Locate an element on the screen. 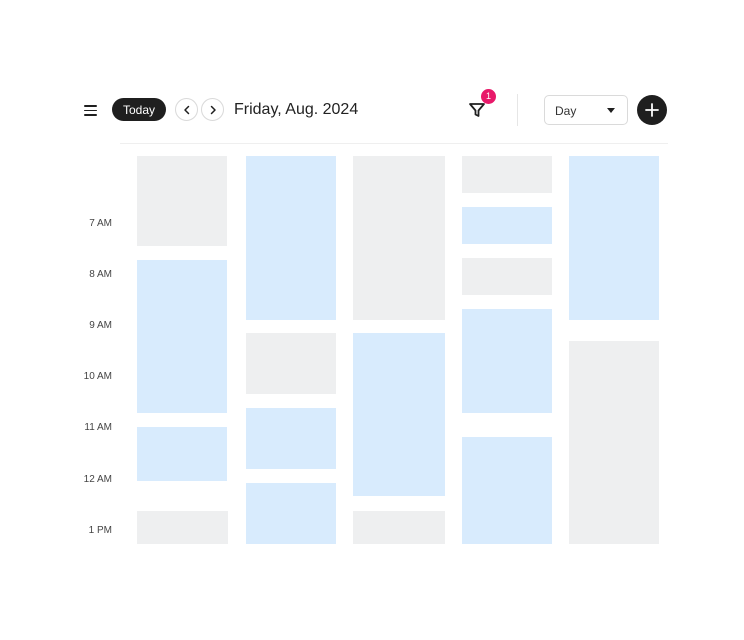 The width and height of the screenshot is (744, 640). toolbar-divider is located at coordinates (517, 110).